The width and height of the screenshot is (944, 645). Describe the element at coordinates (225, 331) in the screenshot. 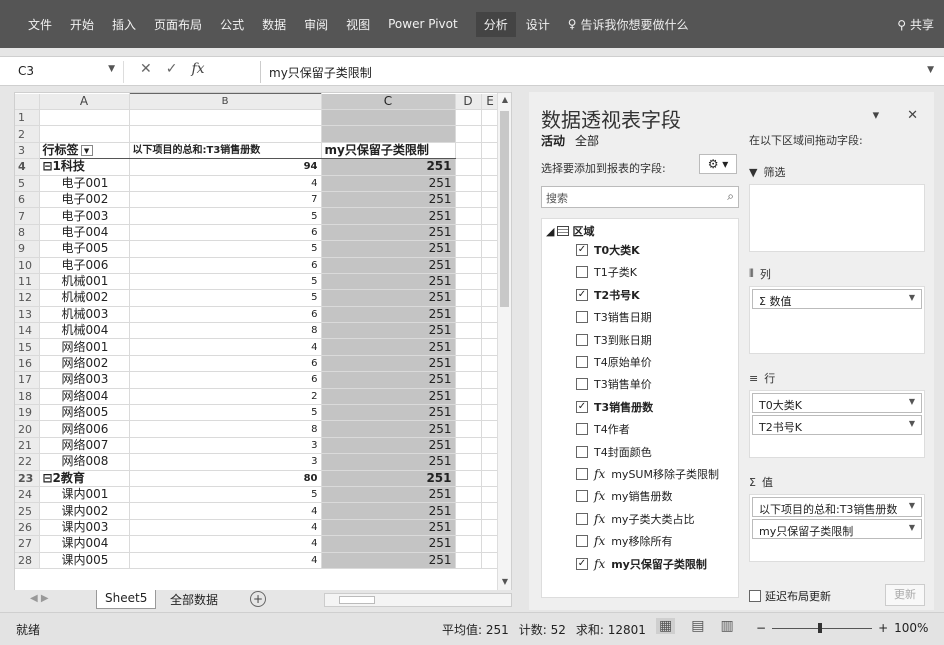

I see `sum-value-cell: 8` at that location.